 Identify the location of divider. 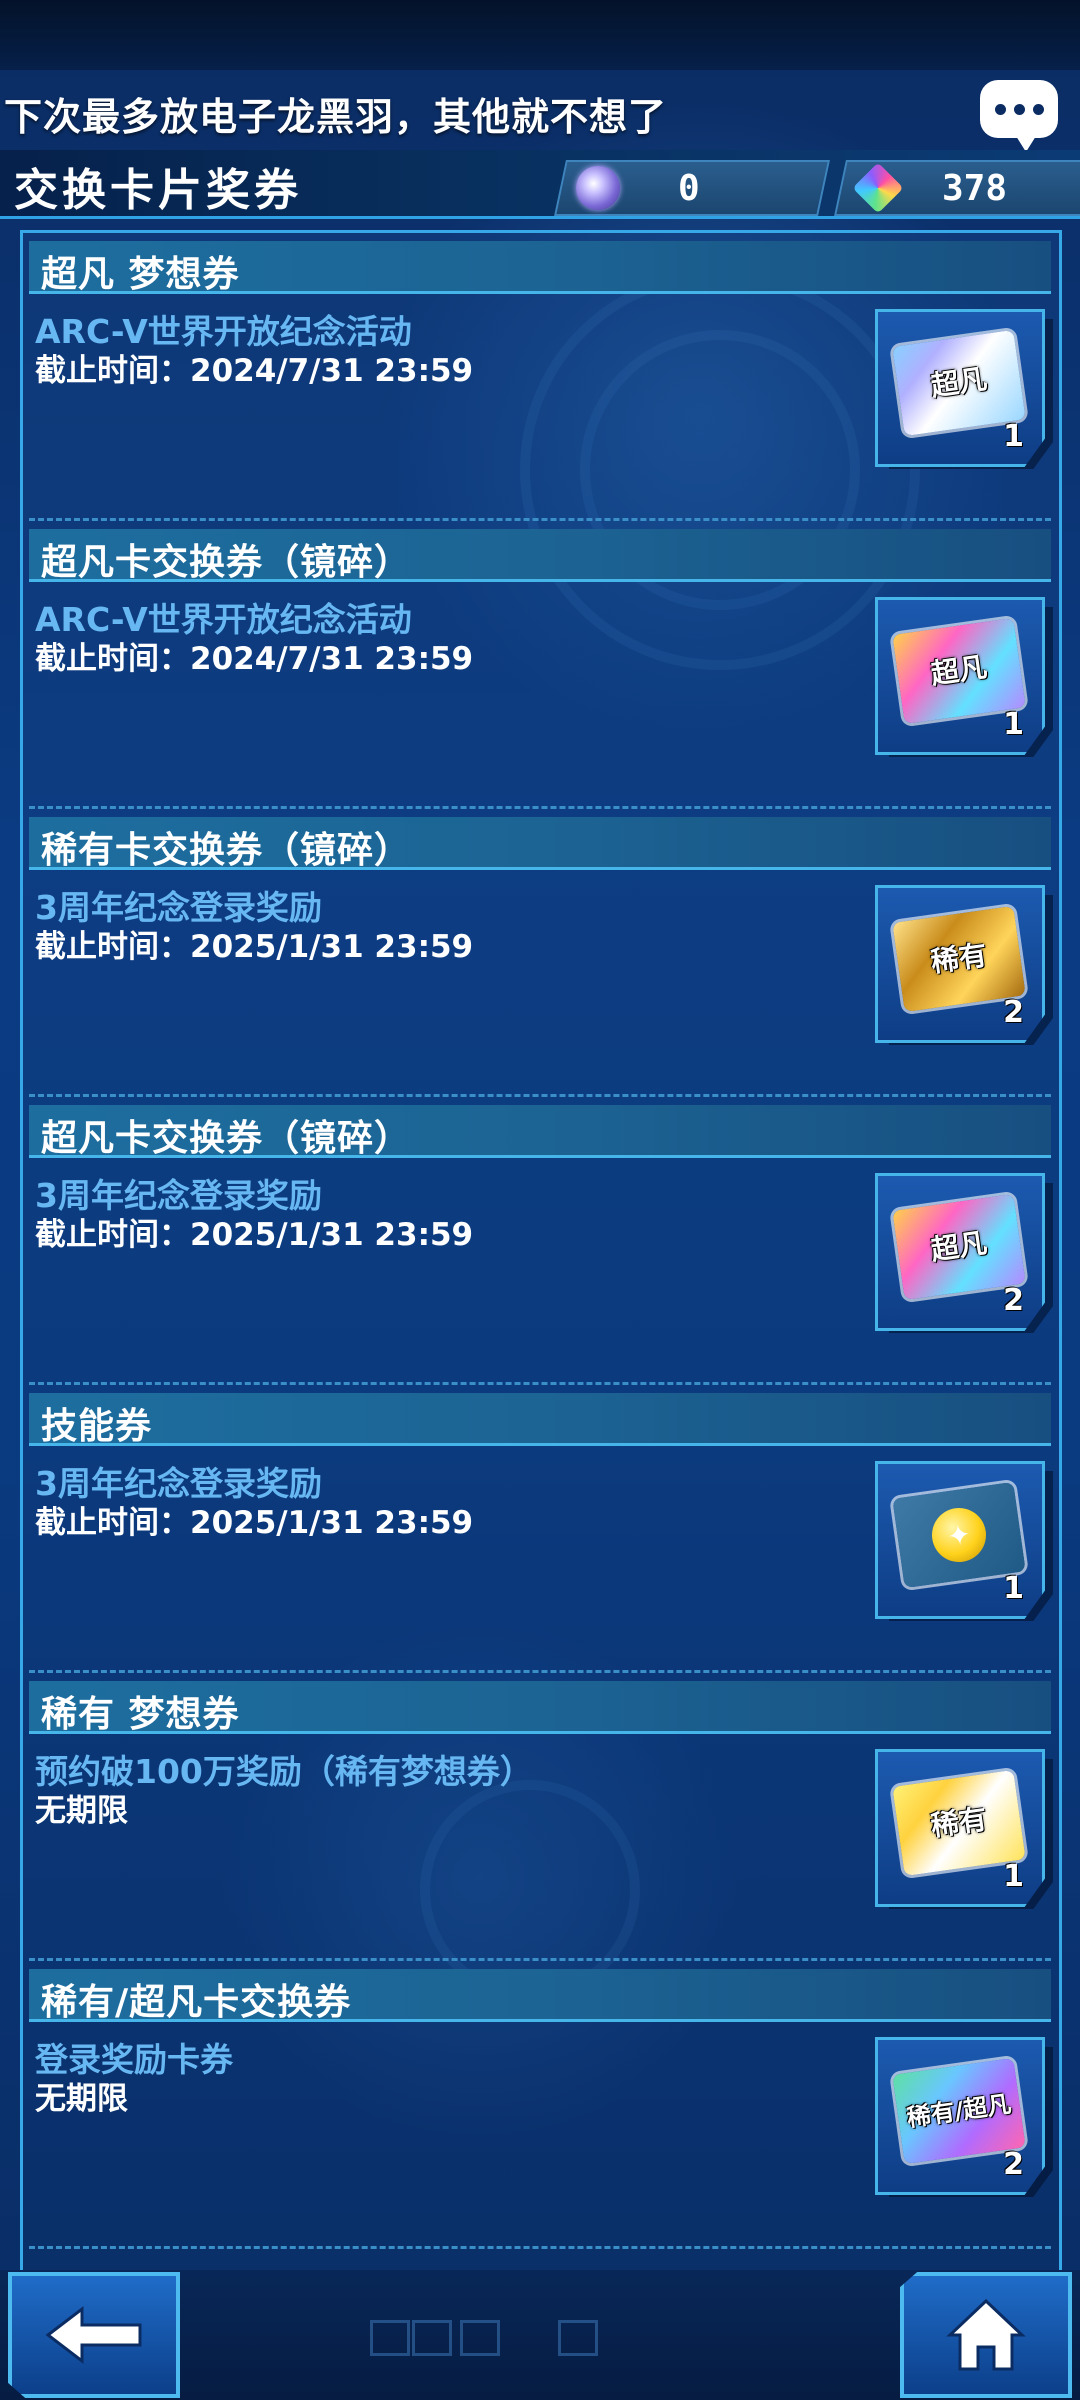
(540, 2247).